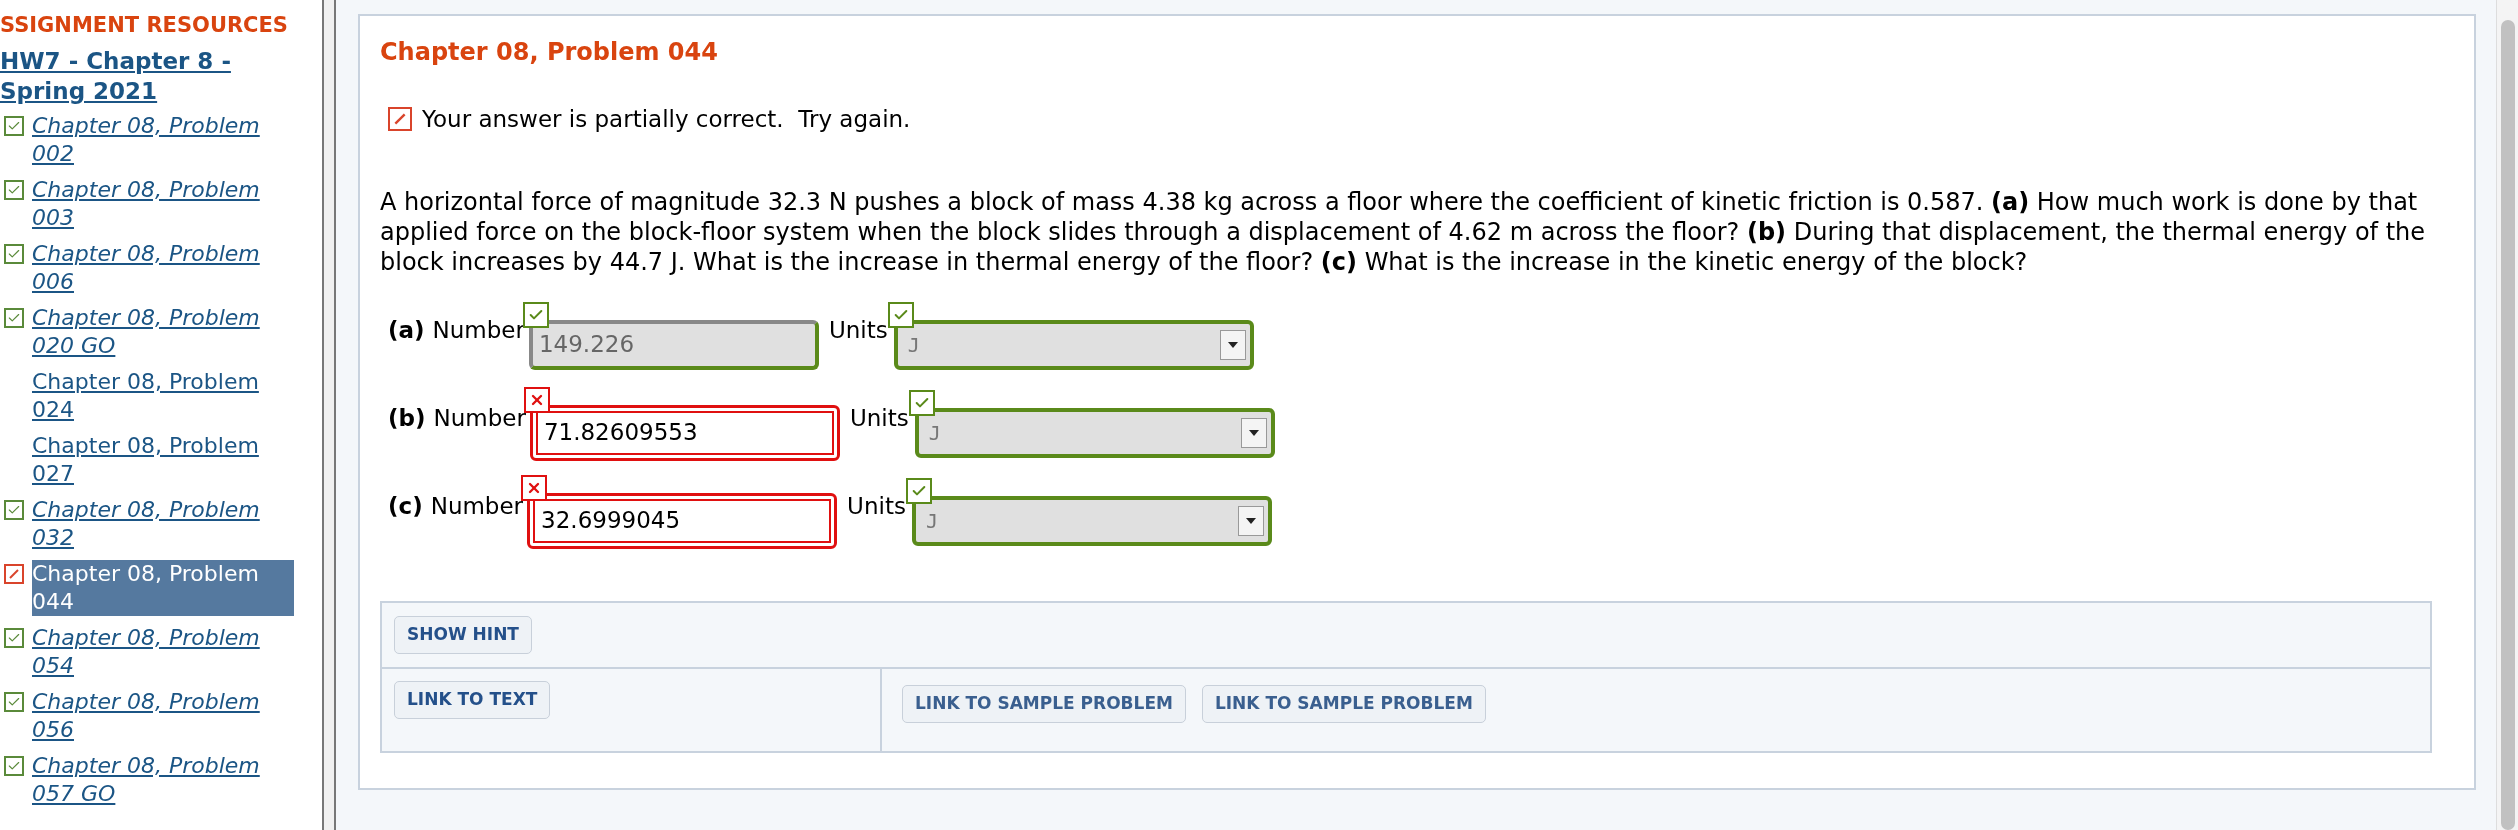 Image resolution: width=2518 pixels, height=830 pixels. Describe the element at coordinates (2507, 425) in the screenshot. I see `scrollbar-thumb` at that location.